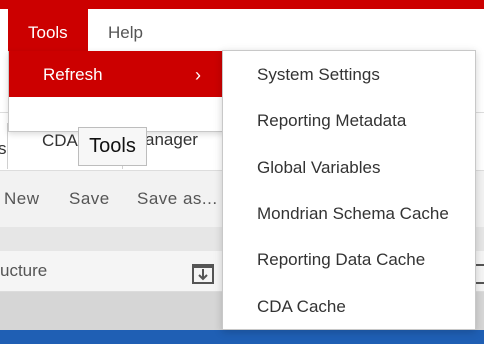 Image resolution: width=484 pixels, height=344 pixels. I want to click on tab-cda: CDA, so click(60, 141).